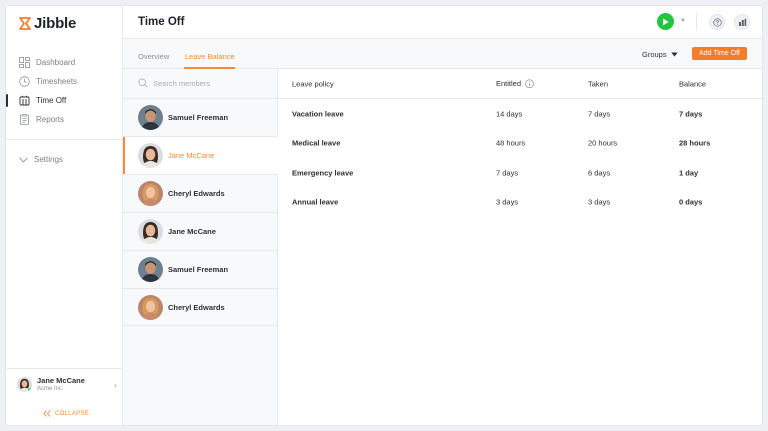 Image resolution: width=768 pixels, height=431 pixels. What do you see at coordinates (57, 81) in the screenshot?
I see `sidebar-item-label: Timesheets` at bounding box center [57, 81].